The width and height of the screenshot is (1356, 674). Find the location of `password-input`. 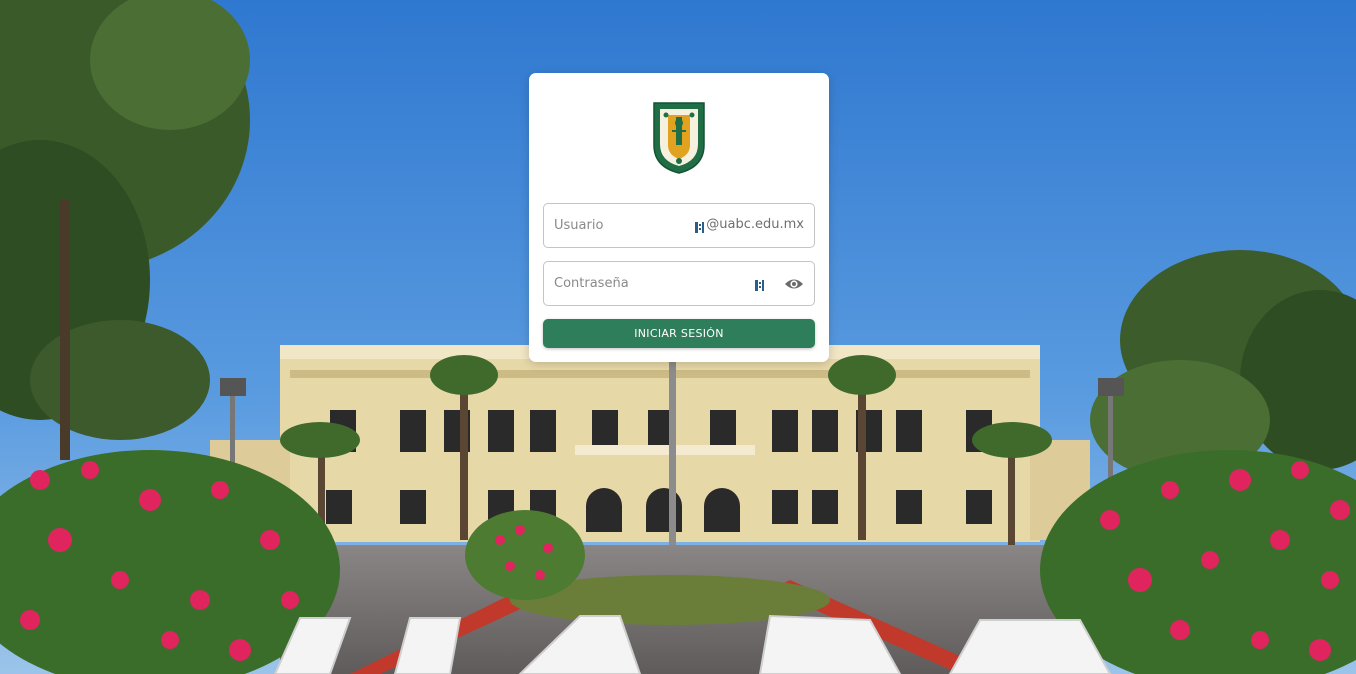

password-input is located at coordinates (649, 283).